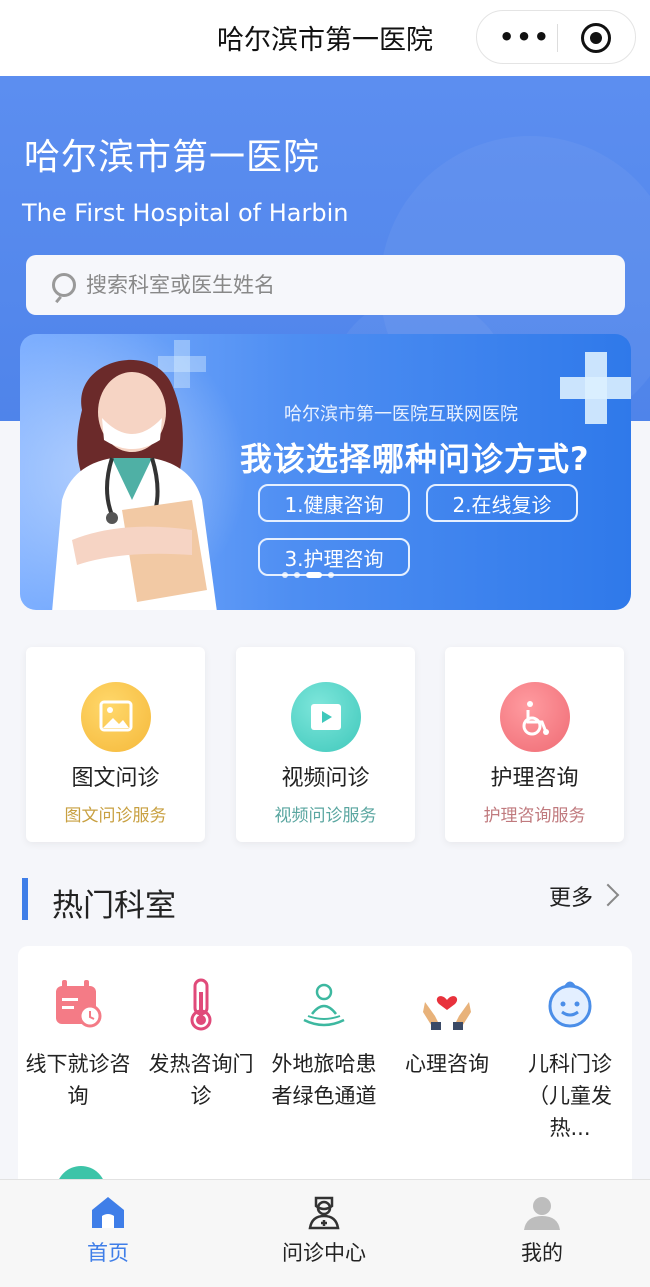  Describe the element at coordinates (108, 1253) in the screenshot. I see `tab-label: 首页` at that location.